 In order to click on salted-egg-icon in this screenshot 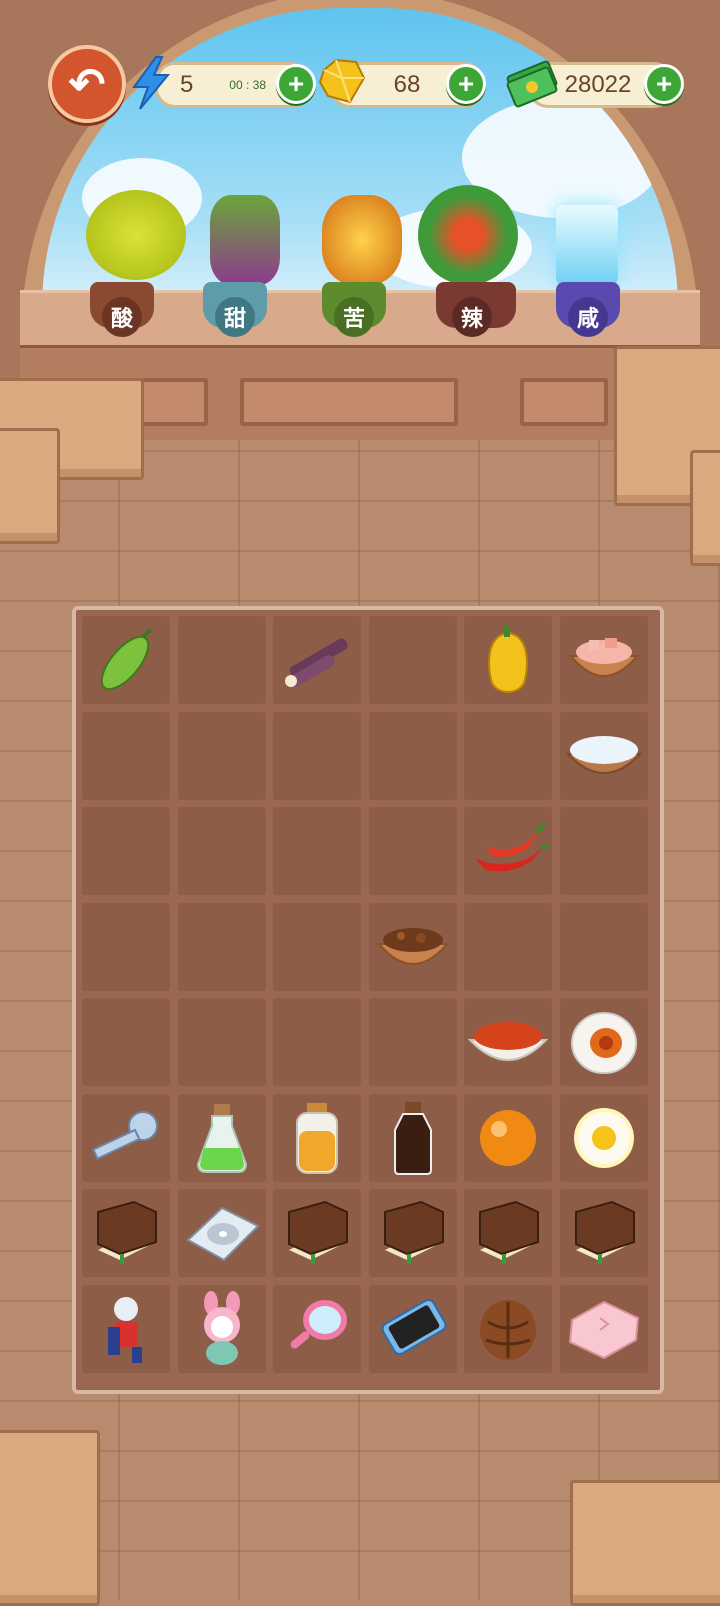, I will do `click(604, 1042)`.